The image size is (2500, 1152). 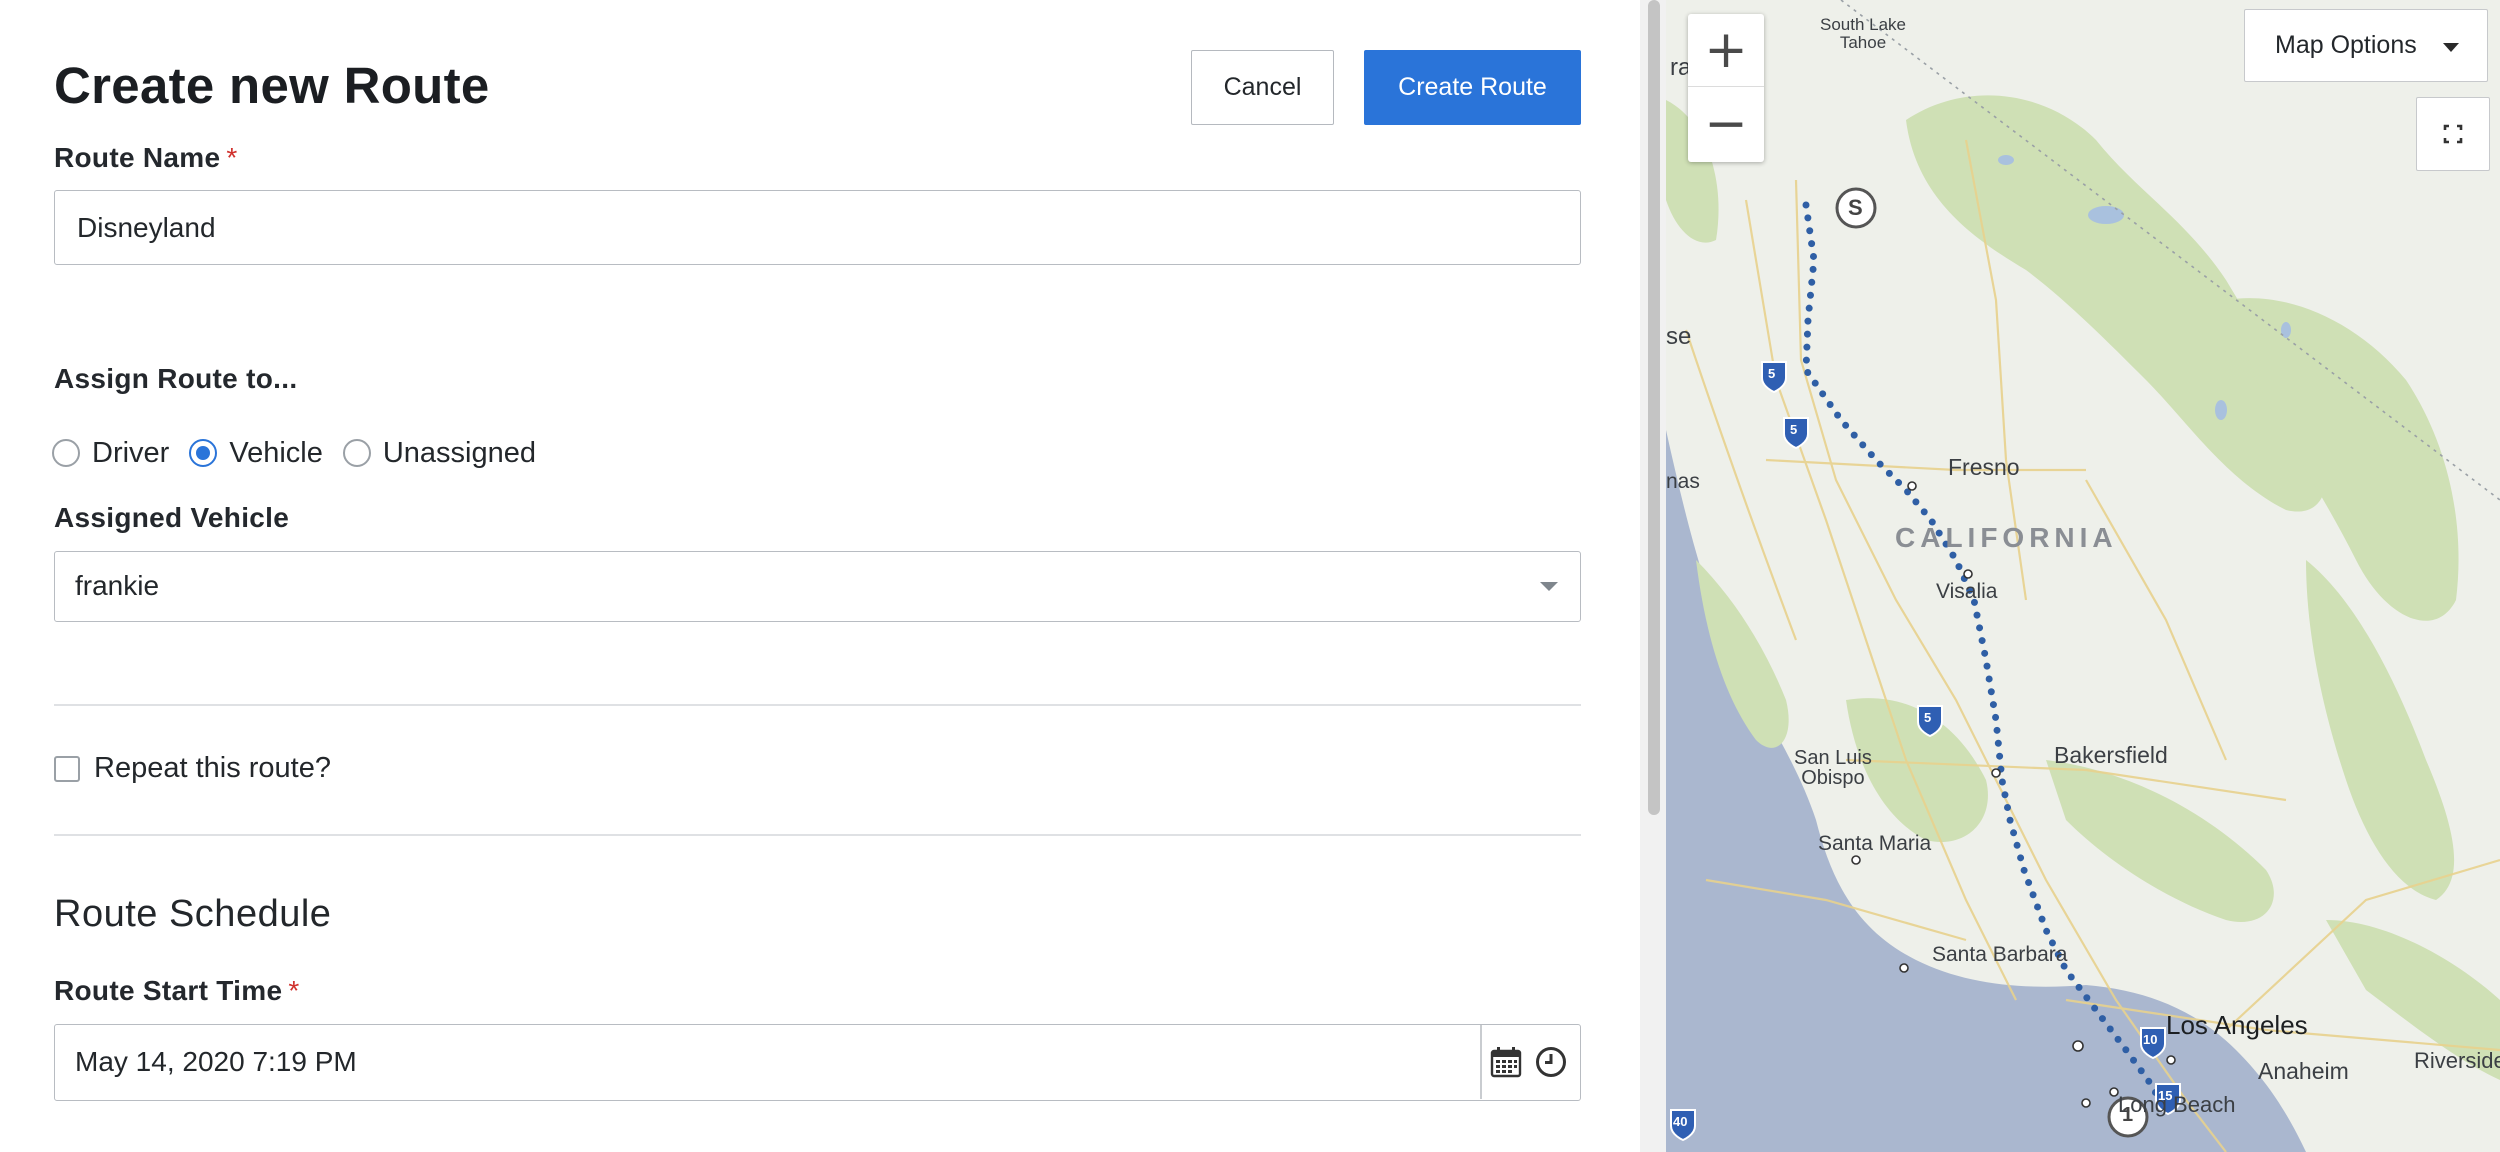 I want to click on radio-vehicle-label: Vehicle, so click(x=276, y=452).